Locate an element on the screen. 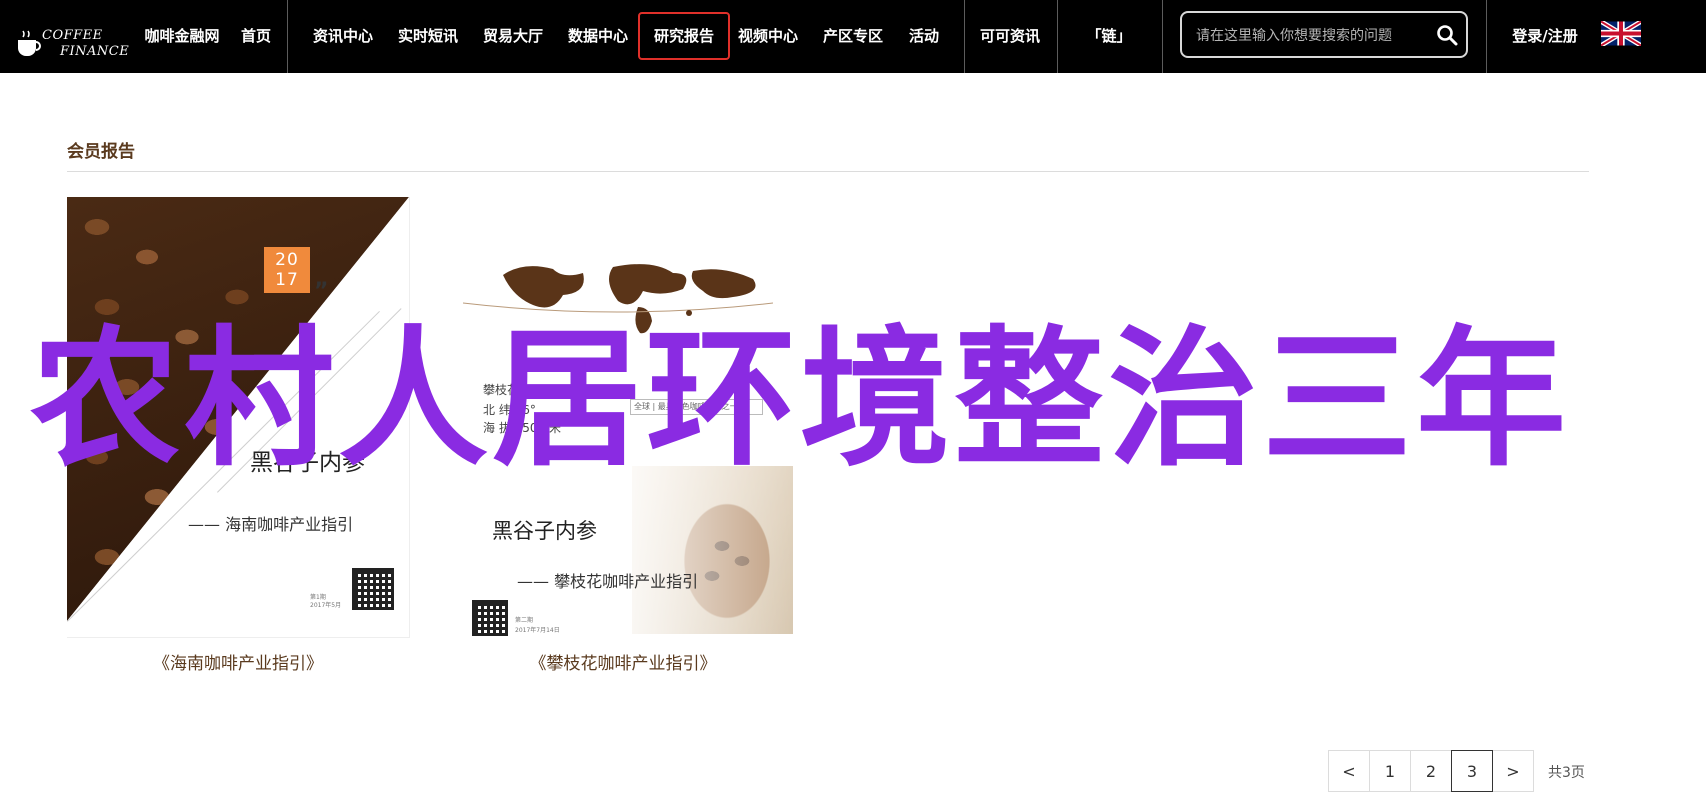  cover-altitude: 海 拔 1500 米 is located at coordinates (522, 428).